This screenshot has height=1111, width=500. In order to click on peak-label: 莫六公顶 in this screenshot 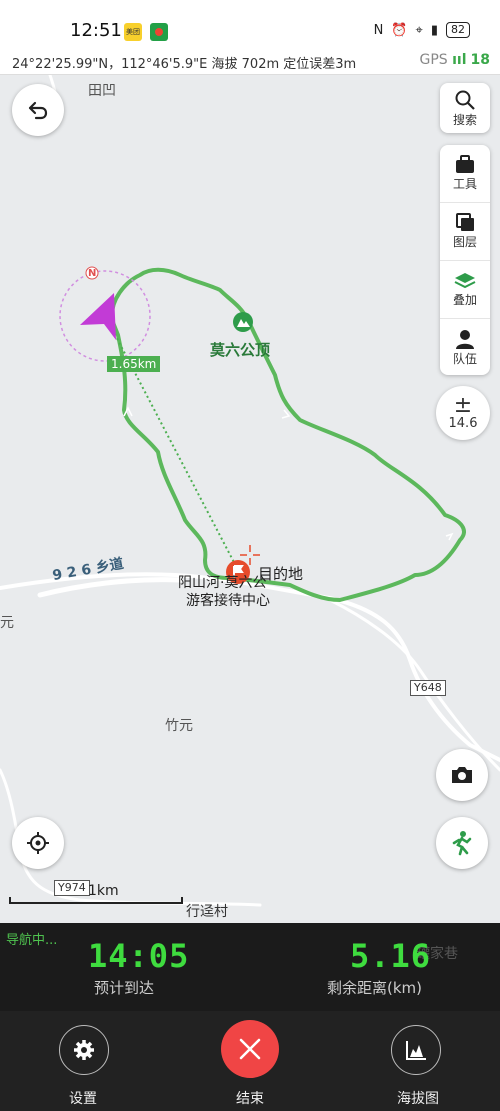, I will do `click(240, 350)`.